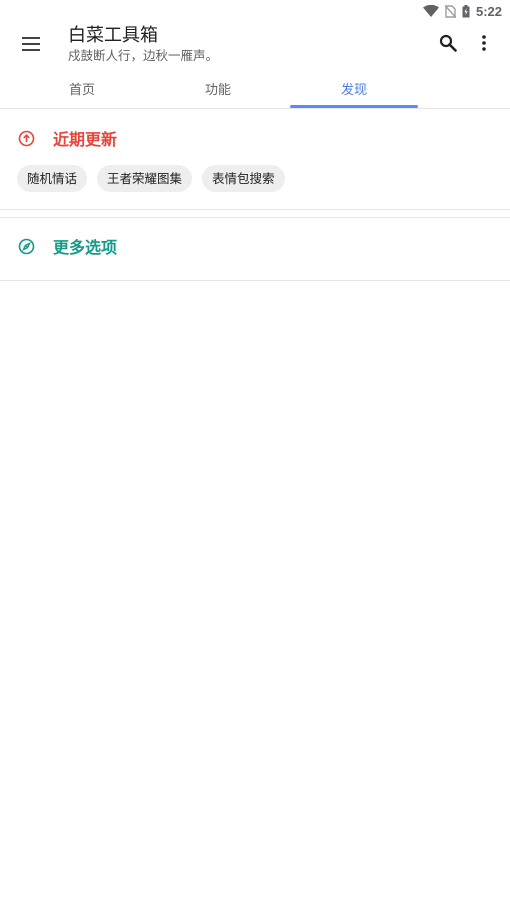 The width and height of the screenshot is (510, 908). I want to click on chip-honor-of-kings-gallery: 王者荣耀图集, so click(145, 178).